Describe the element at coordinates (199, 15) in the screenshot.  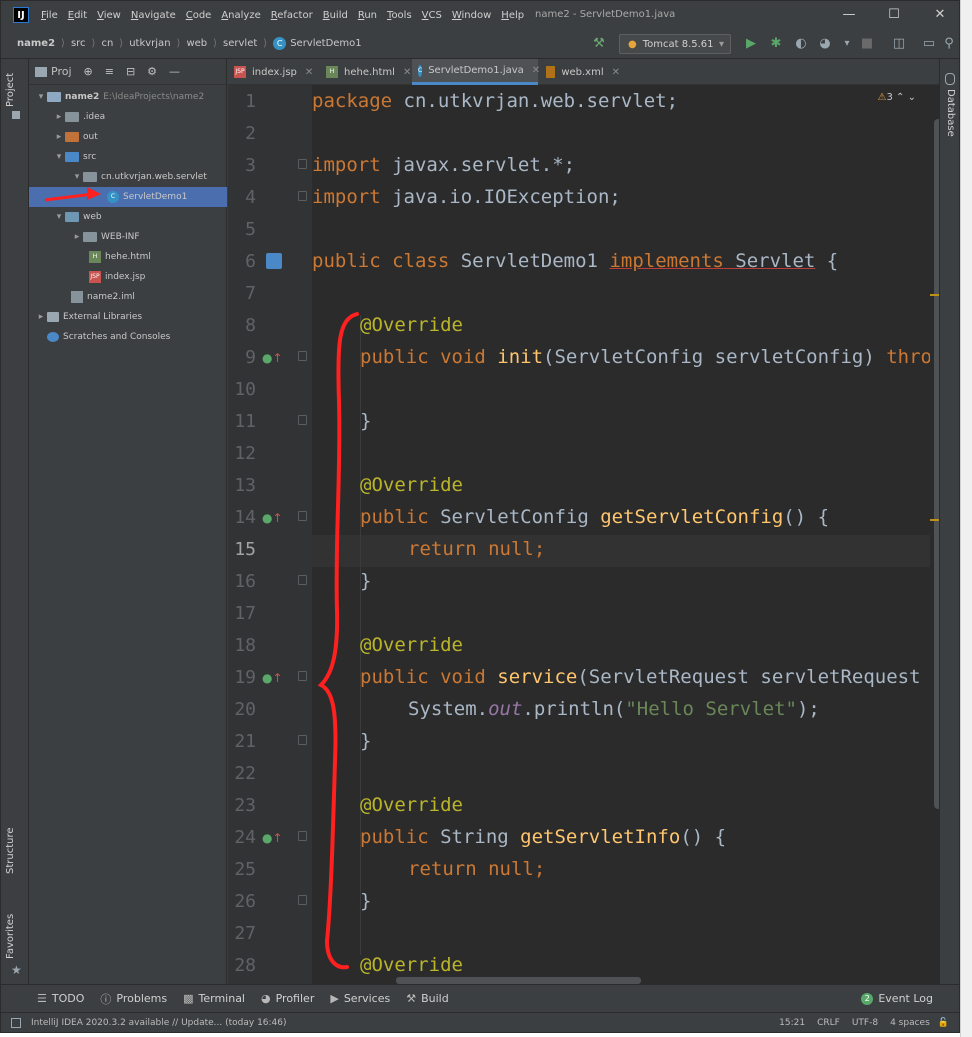
I see `menu-code: Code` at that location.